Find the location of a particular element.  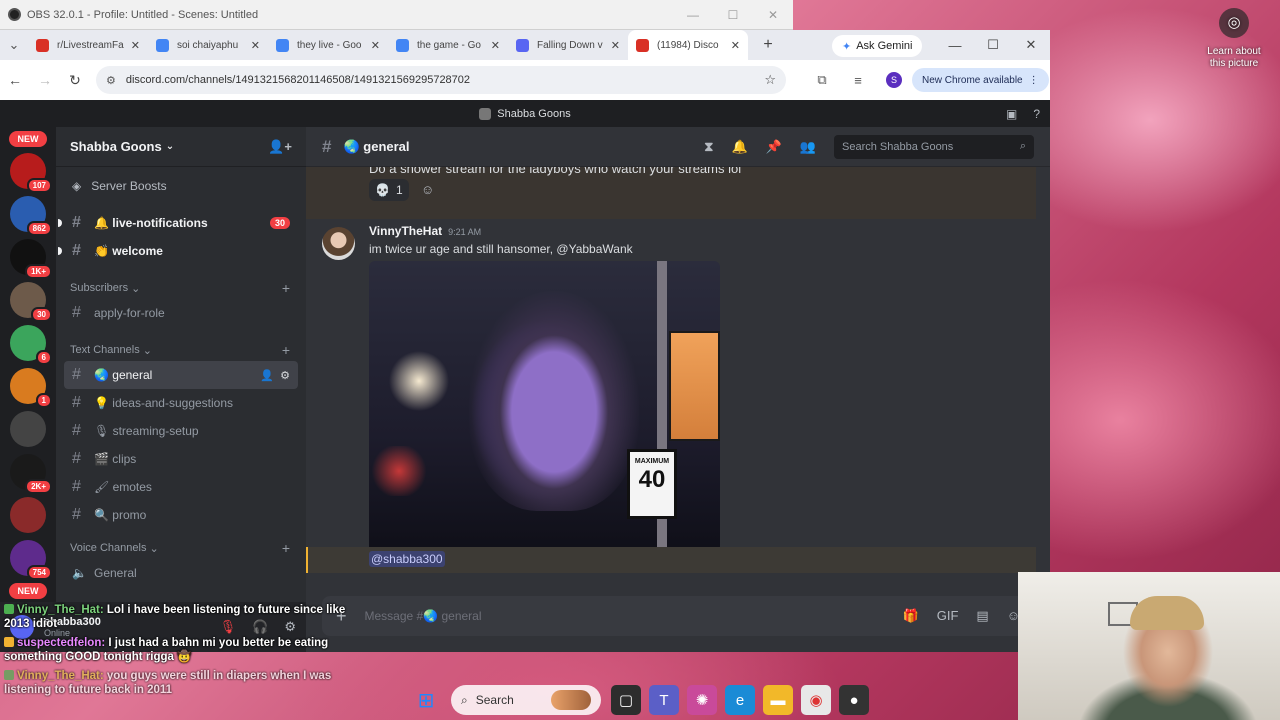

invite-people-icon: 👤+ is located at coordinates (280, 147).